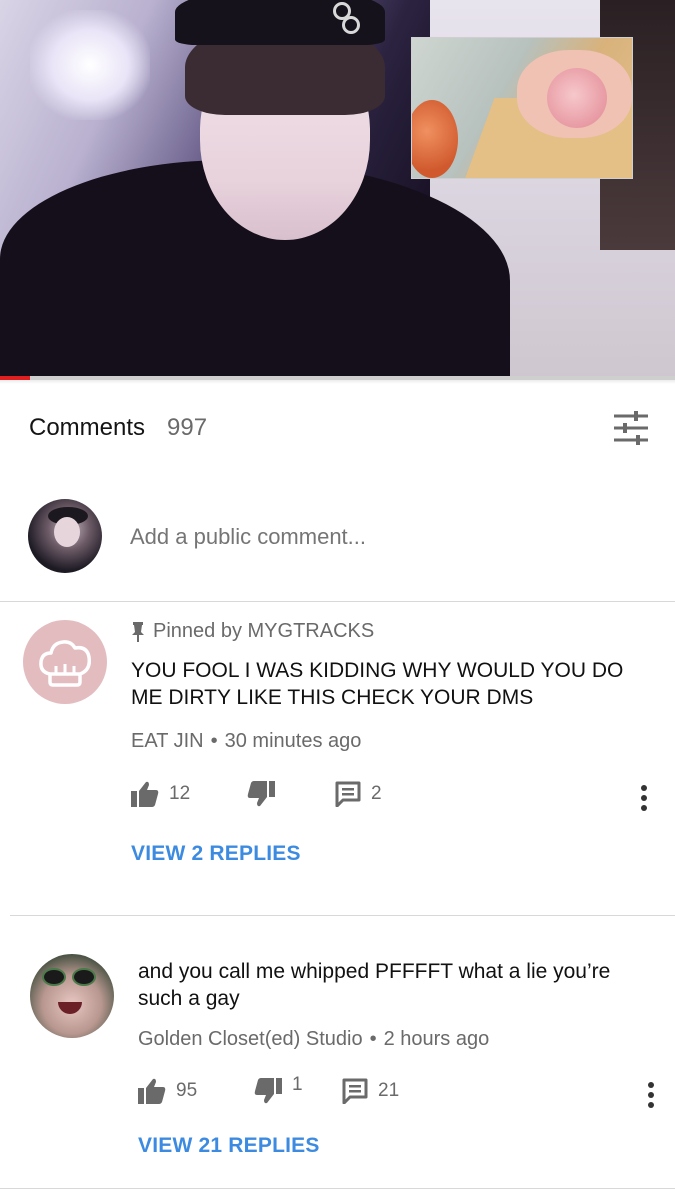 The height and width of the screenshot is (1200, 675). I want to click on chef-hat-icon, so click(65, 663).